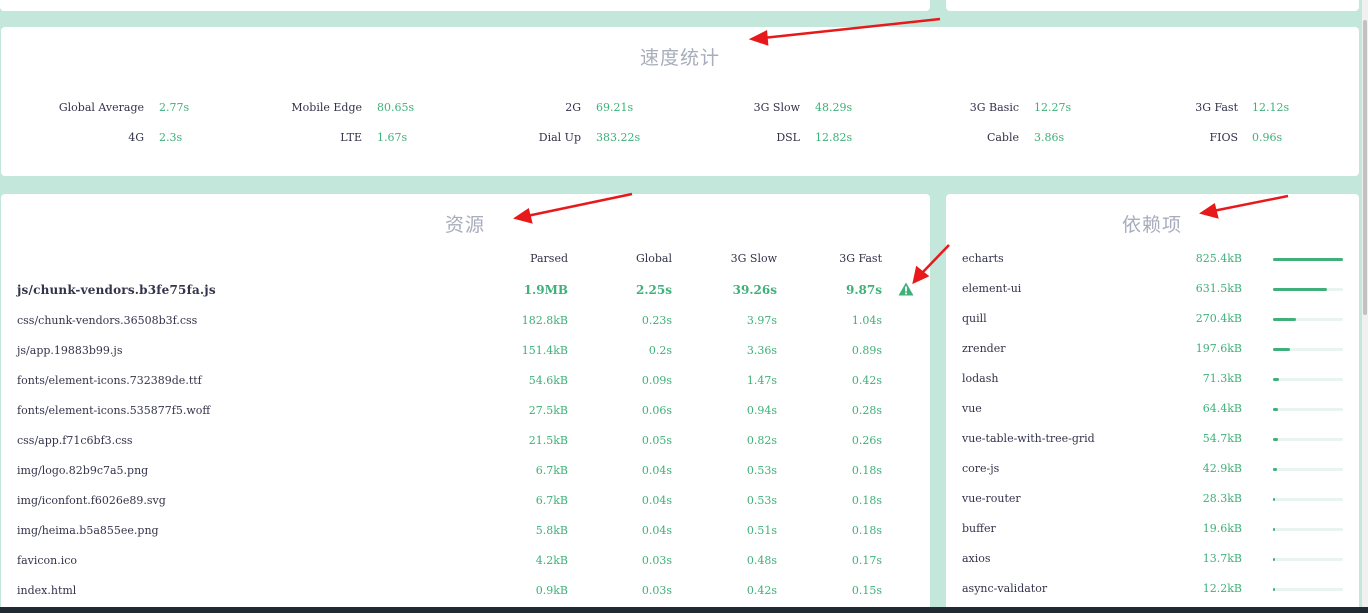 The image size is (1368, 613). What do you see at coordinates (1222, 468) in the screenshot?
I see `dependency-size: 42.9kB` at bounding box center [1222, 468].